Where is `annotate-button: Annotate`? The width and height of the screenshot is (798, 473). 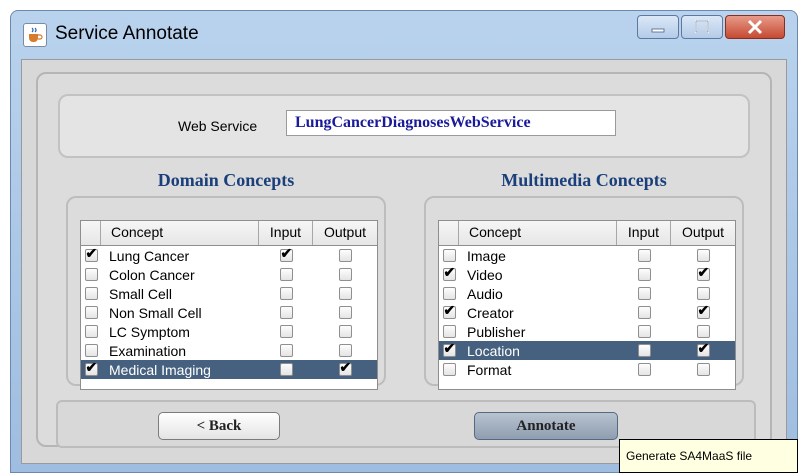 annotate-button: Annotate is located at coordinates (546, 426).